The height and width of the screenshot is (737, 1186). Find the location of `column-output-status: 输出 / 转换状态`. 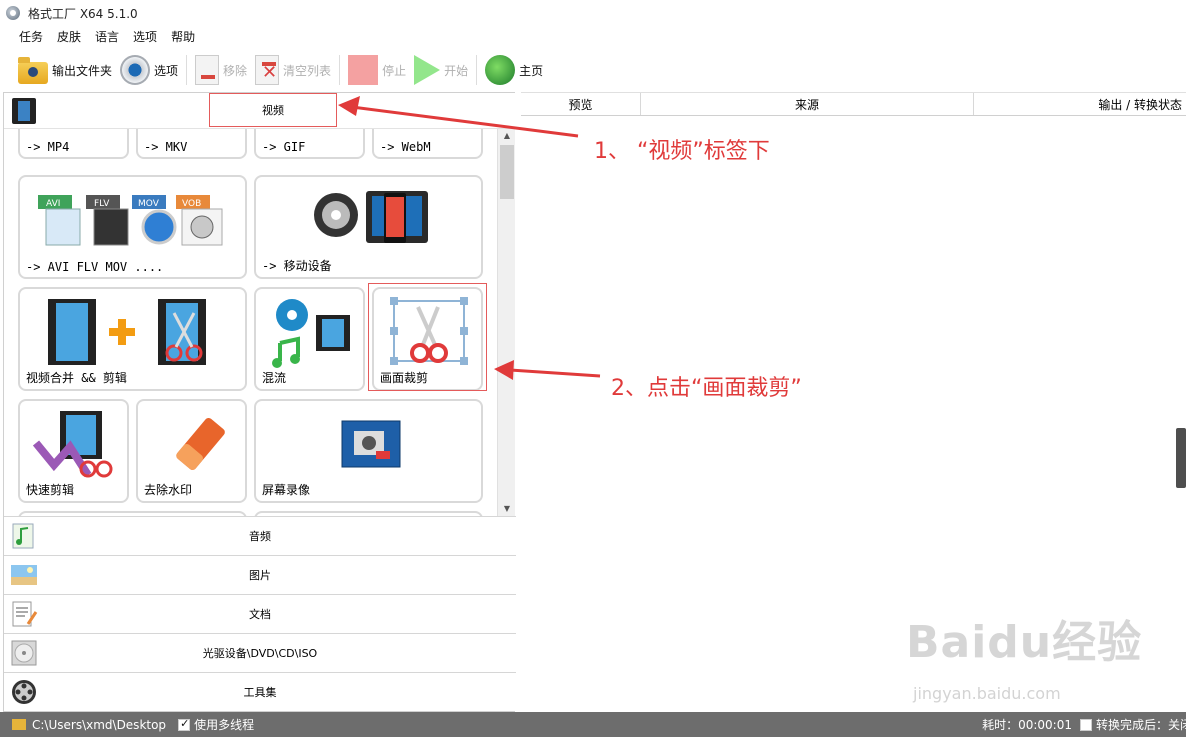

column-output-status: 输出 / 转换状态 is located at coordinates (1080, 104).